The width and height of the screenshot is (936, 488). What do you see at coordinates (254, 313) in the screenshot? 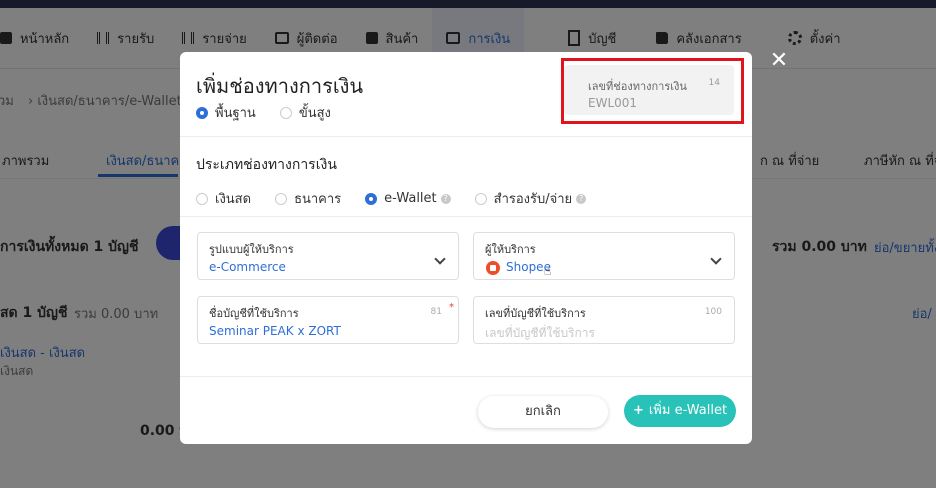
I see `account-name-label: ชื่อบัญชีที่ใช้บริการ` at bounding box center [254, 313].